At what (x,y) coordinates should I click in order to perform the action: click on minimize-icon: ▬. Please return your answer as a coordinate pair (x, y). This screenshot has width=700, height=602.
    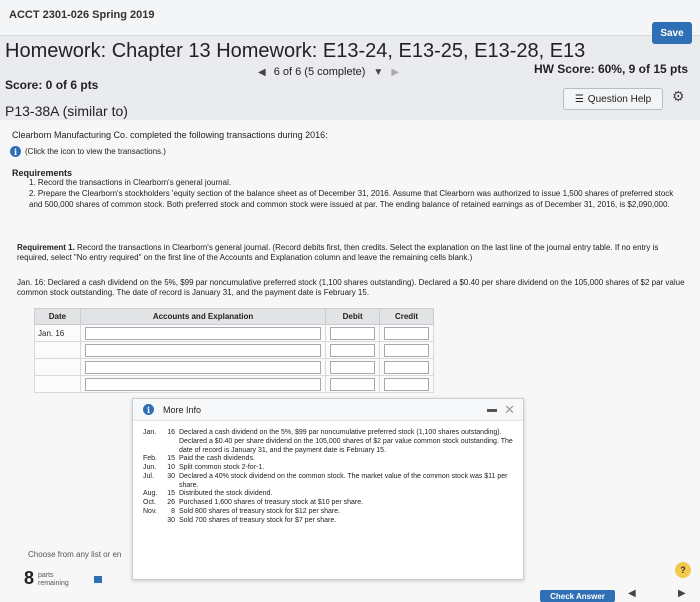
    Looking at the image, I should click on (492, 409).